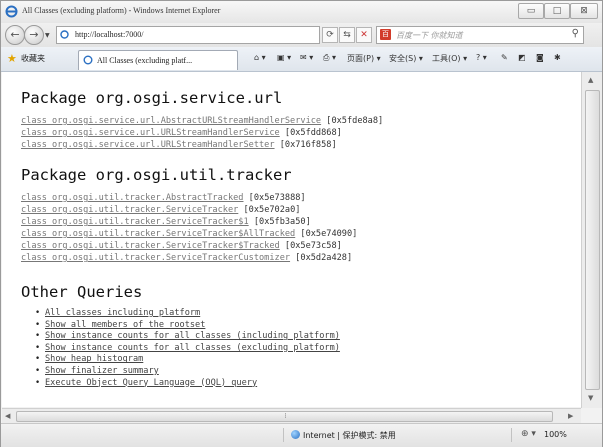 The height and width of the screenshot is (447, 603). What do you see at coordinates (570, 416) in the screenshot?
I see `scroll-right-icon: ▶` at bounding box center [570, 416].